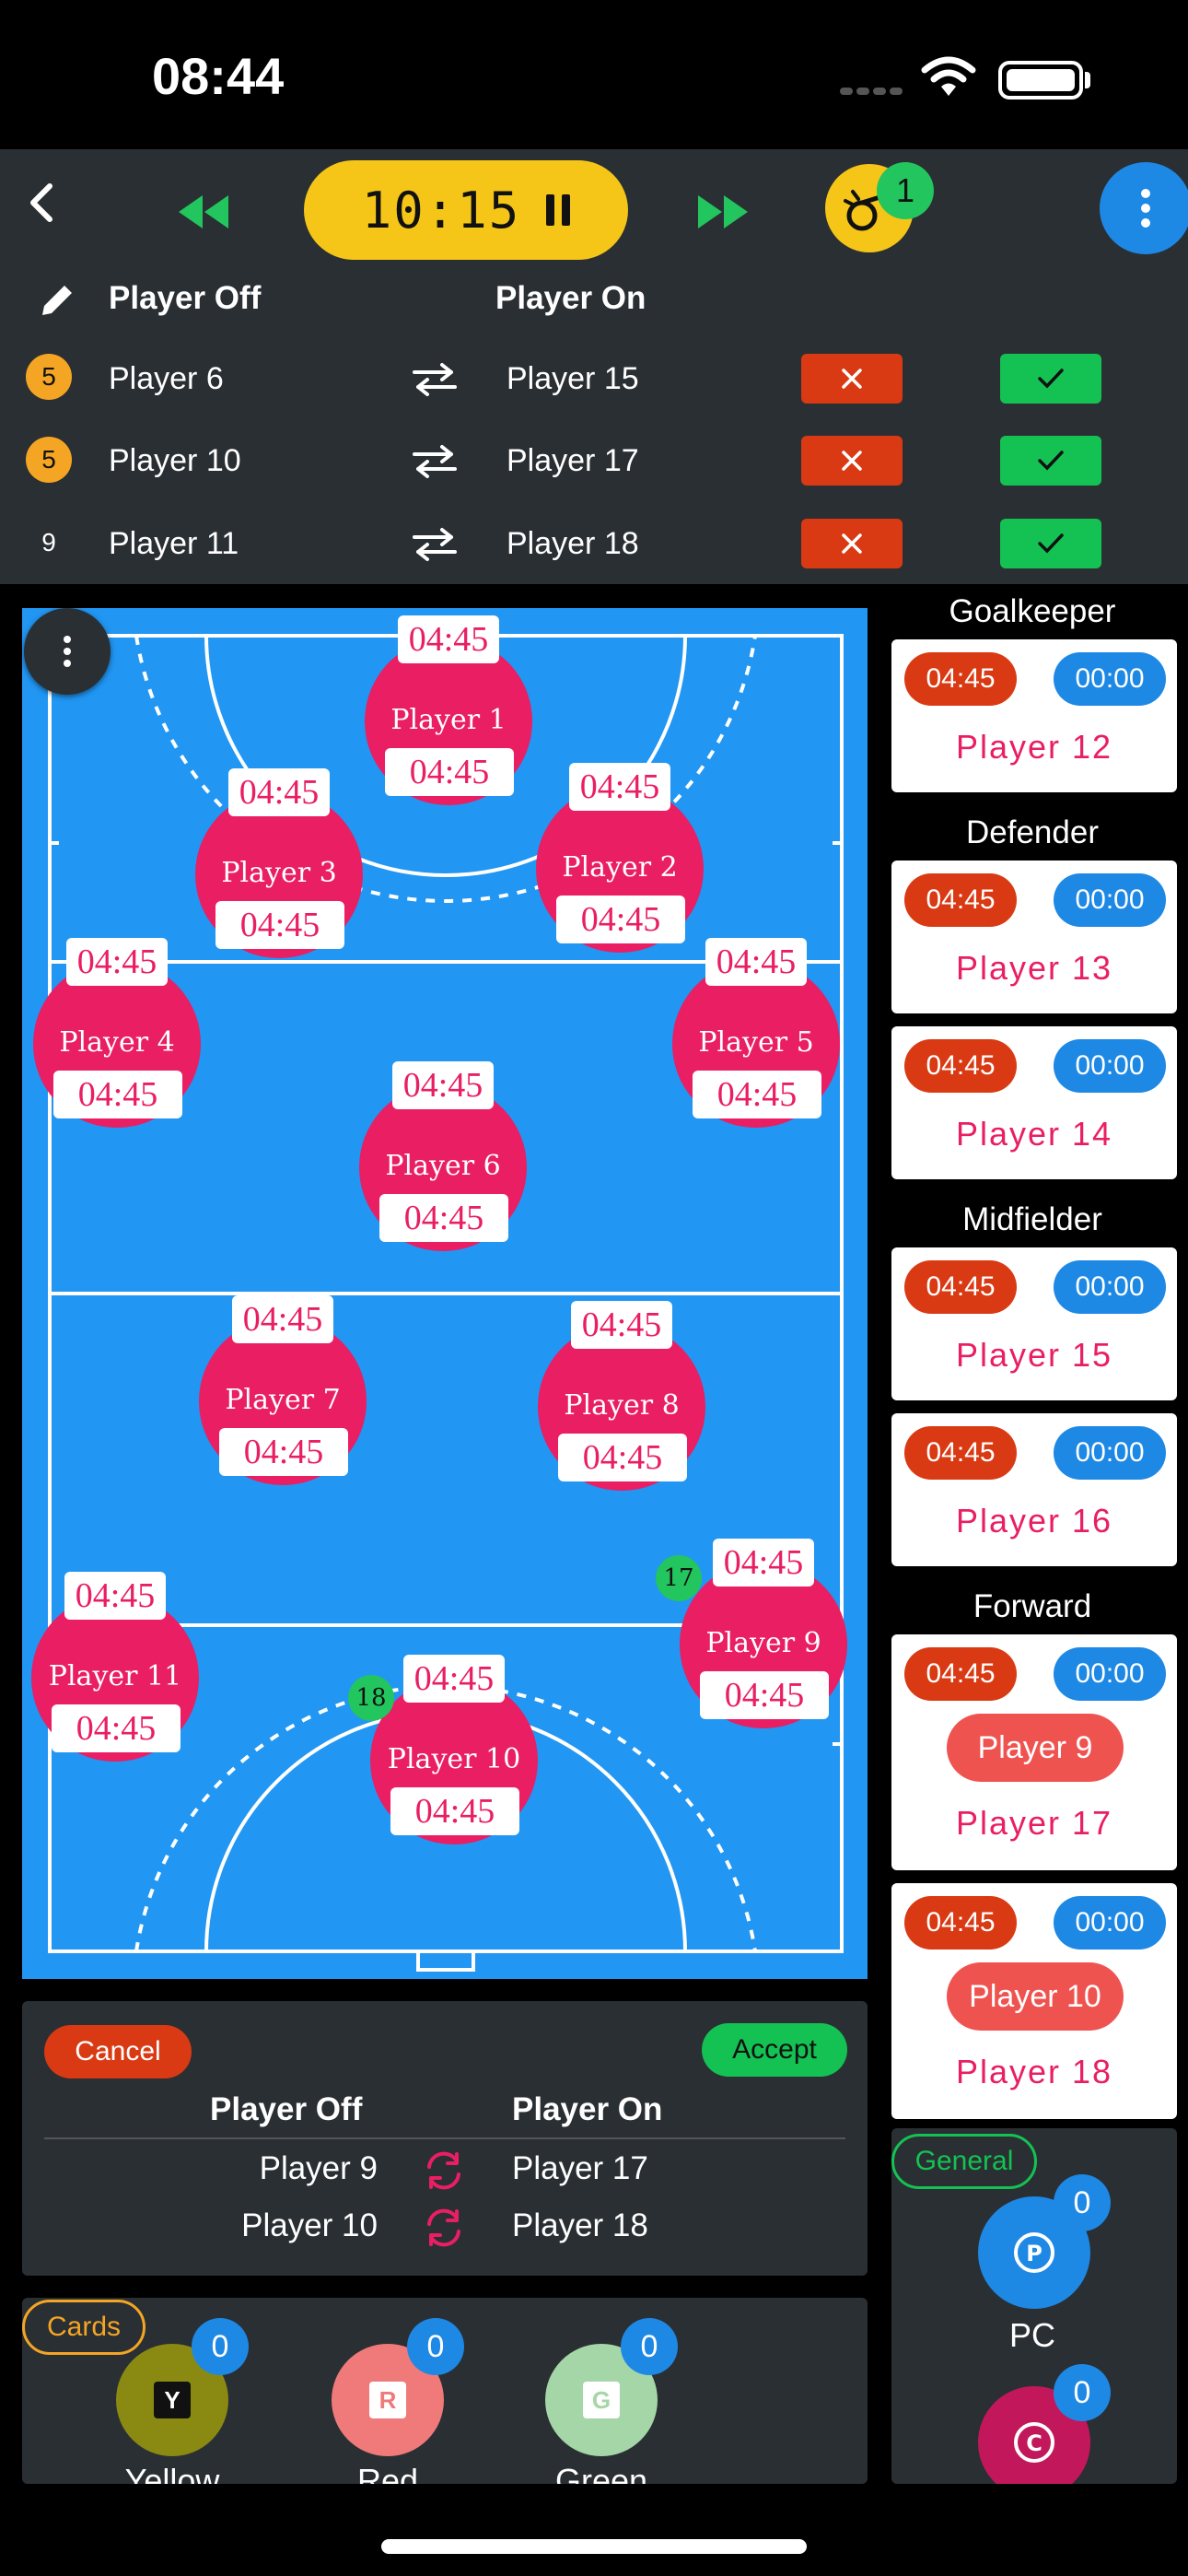 This screenshot has height=2576, width=1188. Describe the element at coordinates (448, 710) in the screenshot. I see `pitch-player: Player 1 04:45 04:45` at that location.